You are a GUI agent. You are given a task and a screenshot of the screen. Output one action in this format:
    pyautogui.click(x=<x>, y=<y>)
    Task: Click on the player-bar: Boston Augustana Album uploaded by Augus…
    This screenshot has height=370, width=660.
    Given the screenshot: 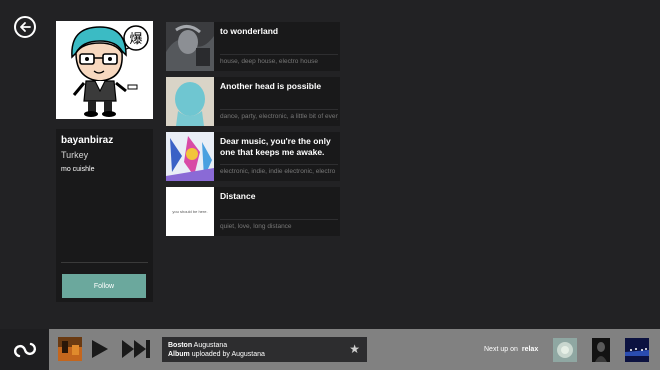 What is the action you would take?
    pyautogui.click(x=330, y=349)
    